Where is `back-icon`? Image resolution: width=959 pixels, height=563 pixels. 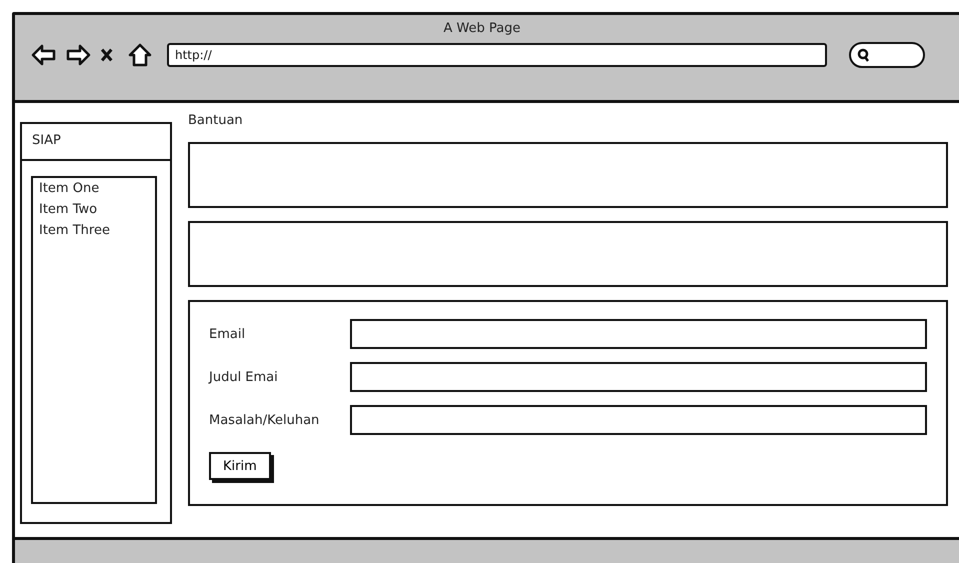 back-icon is located at coordinates (44, 55).